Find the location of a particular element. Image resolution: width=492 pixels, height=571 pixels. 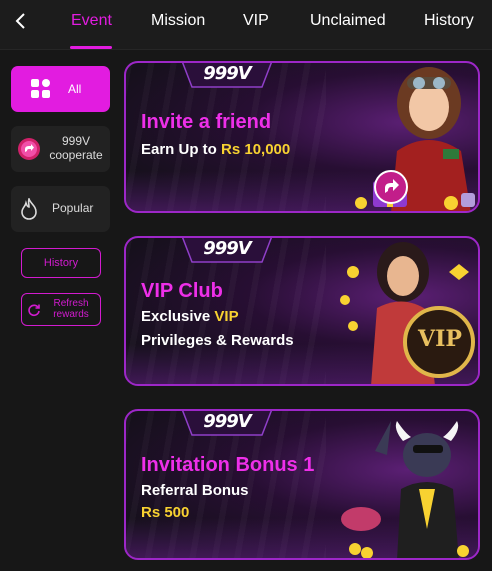

history-button-label: History is located at coordinates (61, 263).